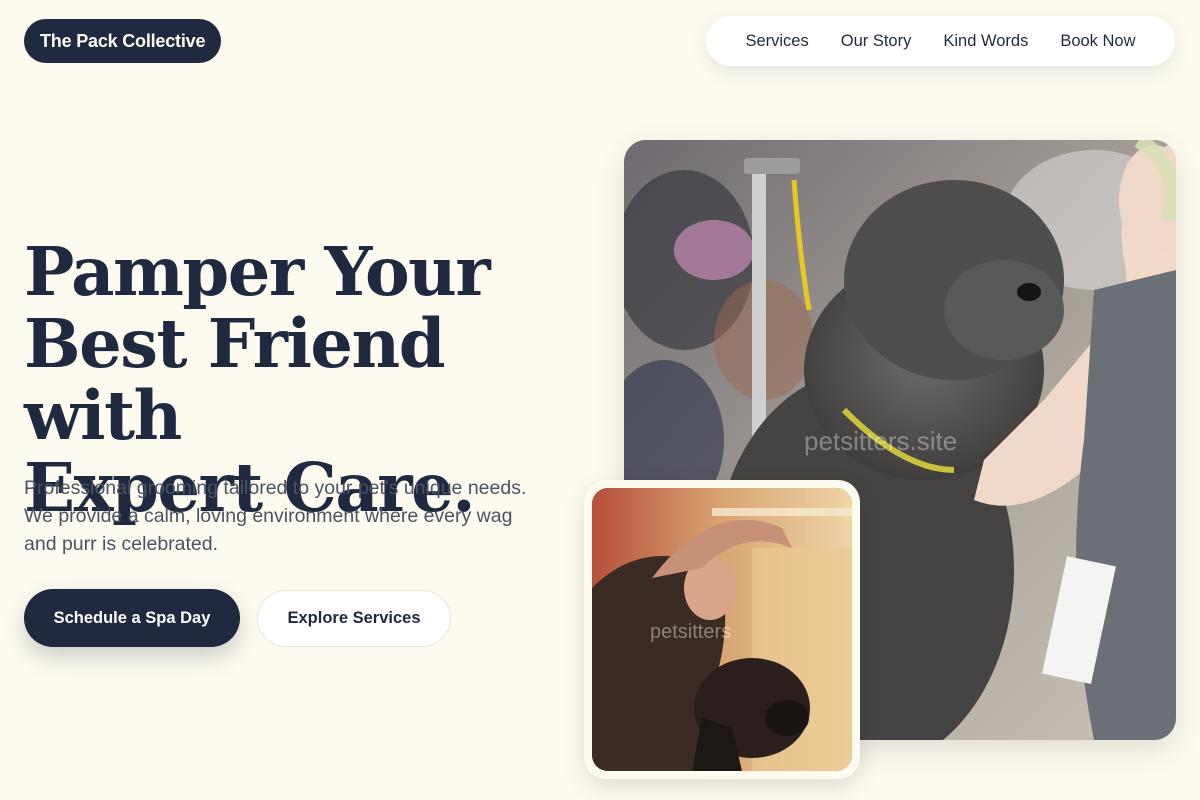 The image size is (1200, 800). What do you see at coordinates (985, 41) in the screenshot?
I see `nav-item-kind-words: Kind Words` at bounding box center [985, 41].